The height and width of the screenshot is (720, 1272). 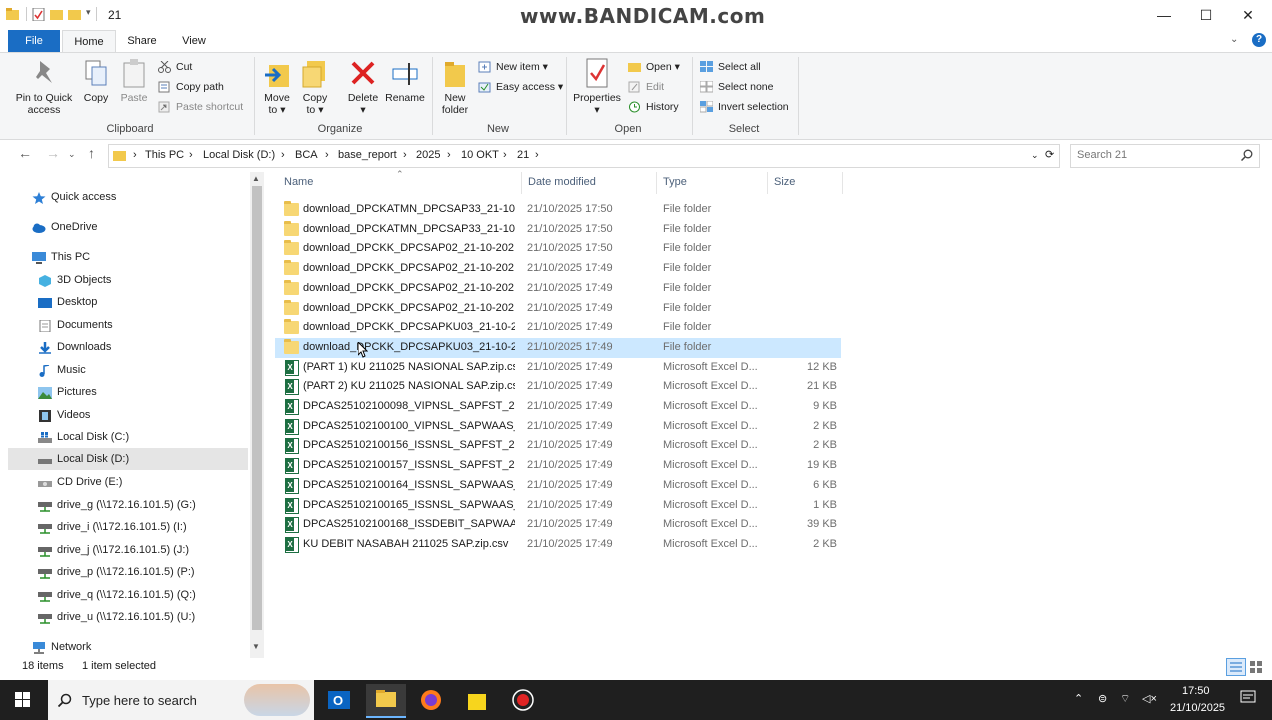 I want to click on select-none-button: Select none, so click(x=736, y=87).